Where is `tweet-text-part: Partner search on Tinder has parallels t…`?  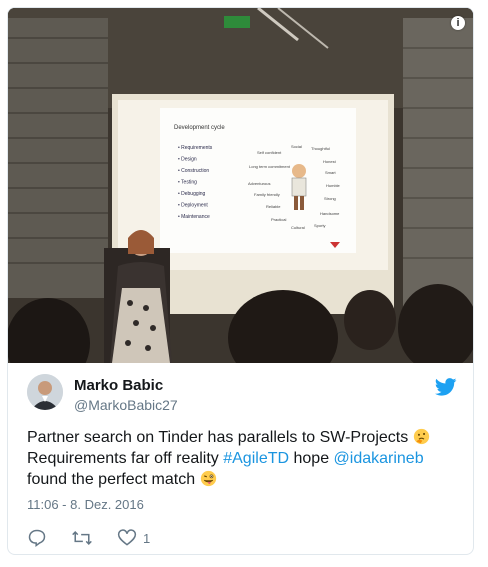
tweet-text-part: Partner search on Tinder has parallels t… is located at coordinates (220, 437).